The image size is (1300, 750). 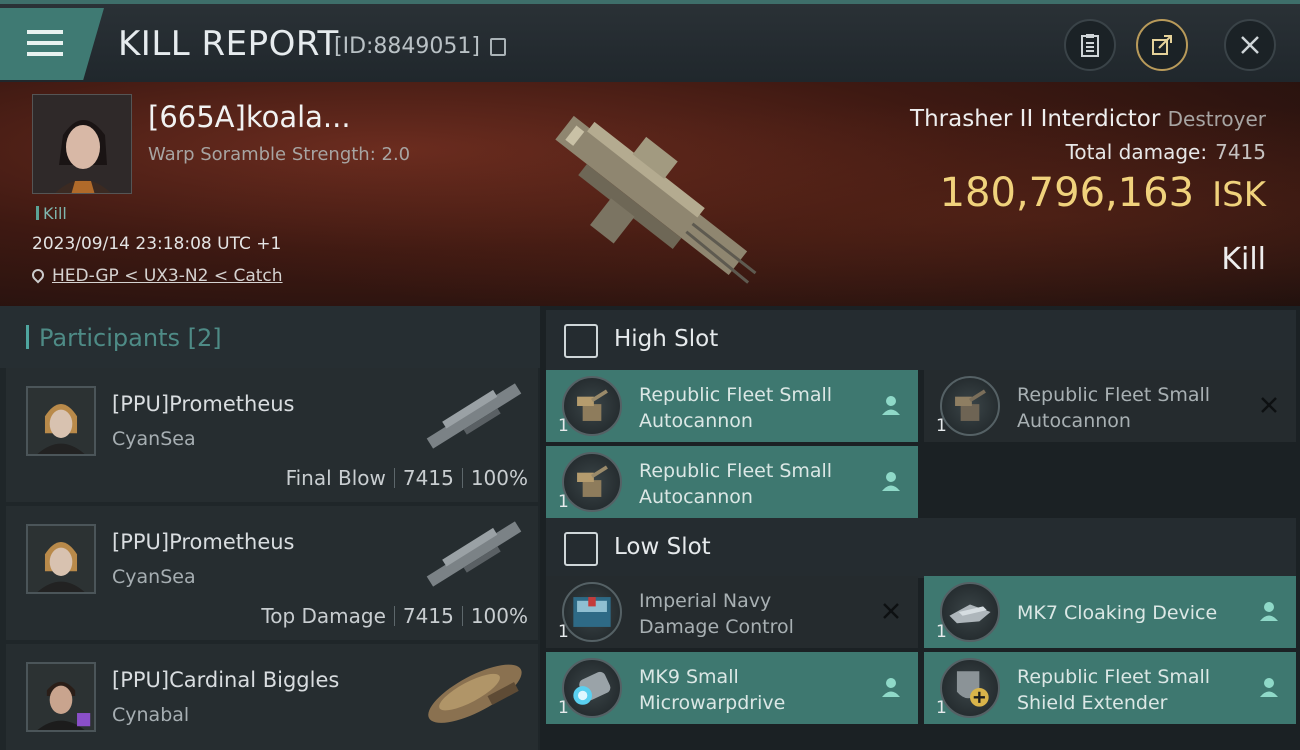 What do you see at coordinates (51, 213) in the screenshot?
I see `kill-tag: Kill` at bounding box center [51, 213].